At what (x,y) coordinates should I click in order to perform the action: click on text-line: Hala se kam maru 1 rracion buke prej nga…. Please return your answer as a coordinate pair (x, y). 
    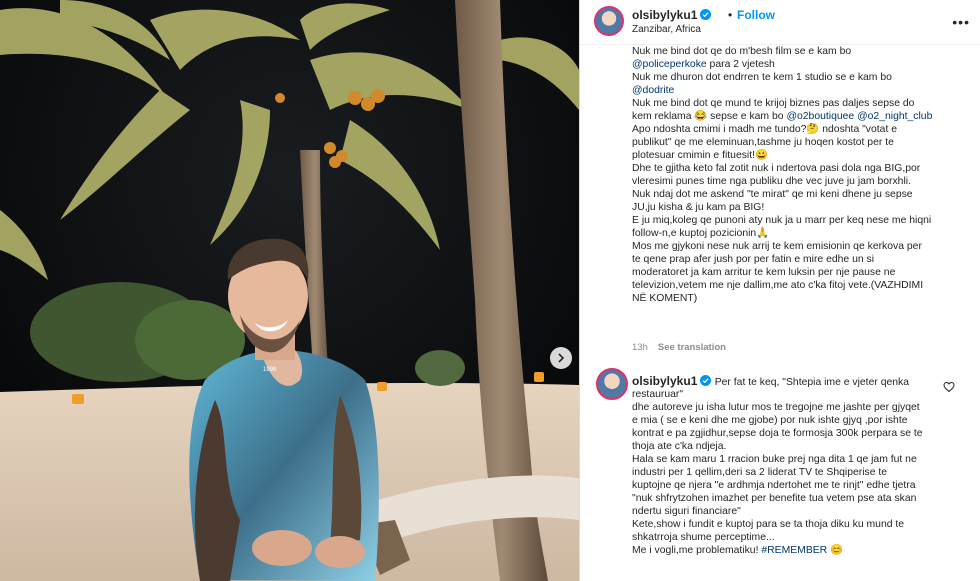
    Looking at the image, I should click on (797, 459).